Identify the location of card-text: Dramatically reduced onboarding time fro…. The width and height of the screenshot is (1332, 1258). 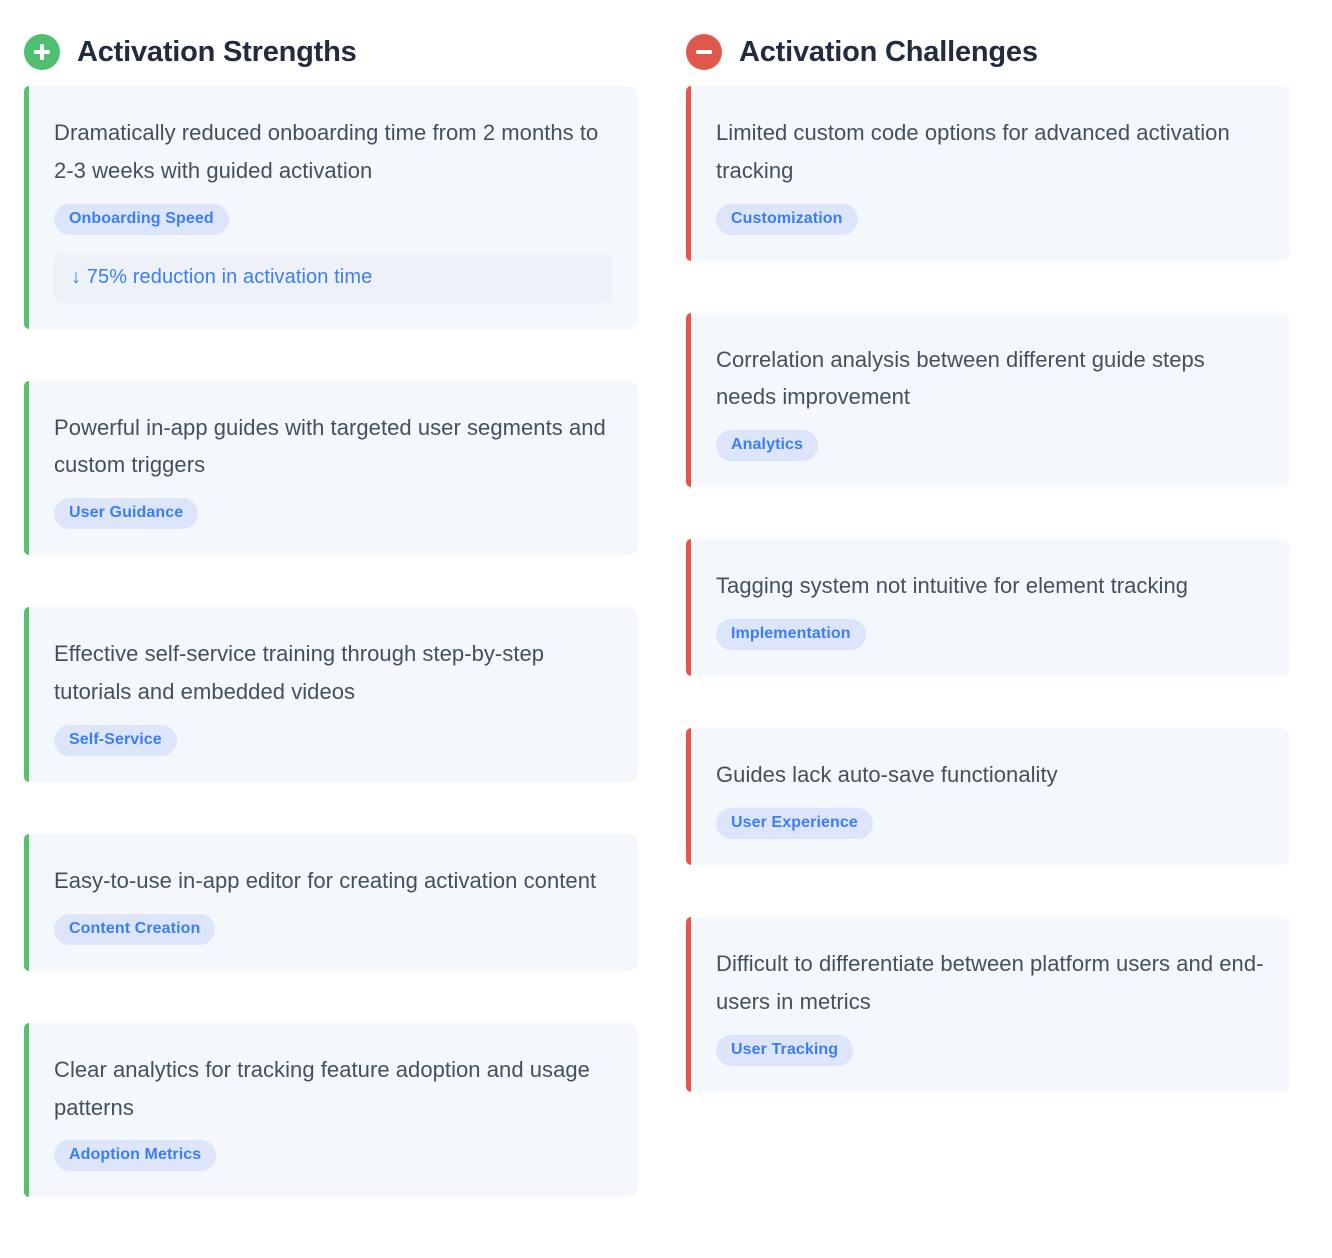
(326, 151).